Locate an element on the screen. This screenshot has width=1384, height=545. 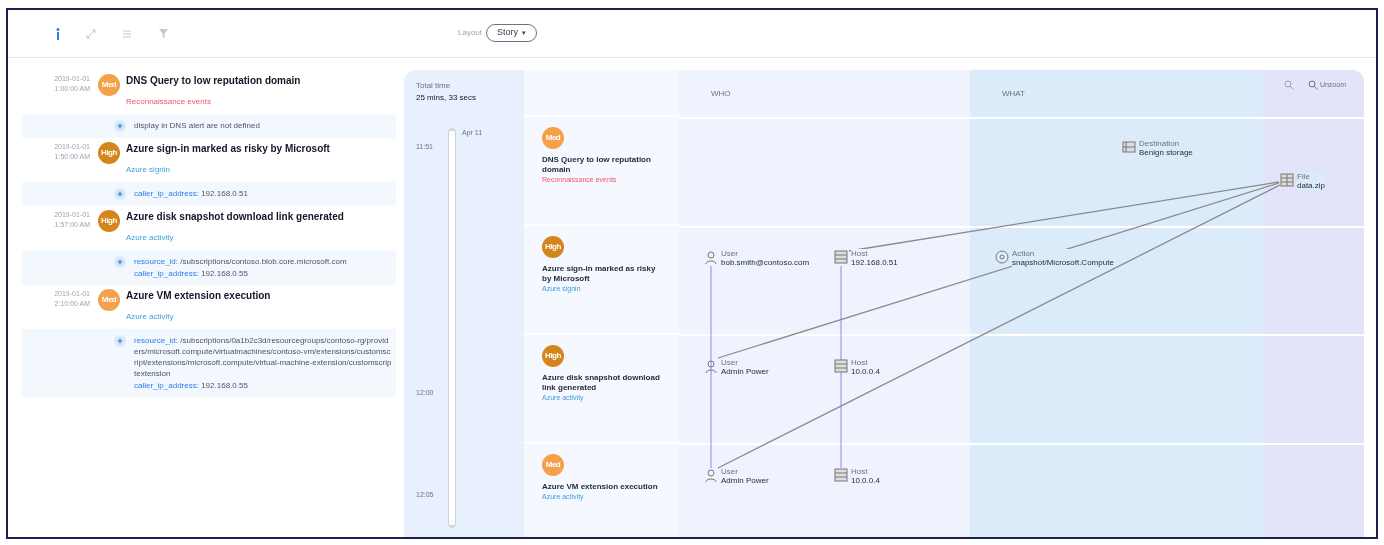
column-header: WHAT is located at coordinates (1013, 94).